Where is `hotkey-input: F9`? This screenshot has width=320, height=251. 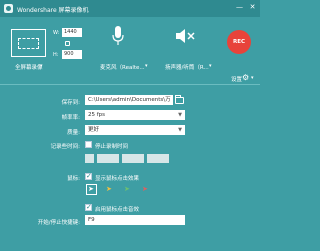
hotkey-input: F9 is located at coordinates (135, 220).